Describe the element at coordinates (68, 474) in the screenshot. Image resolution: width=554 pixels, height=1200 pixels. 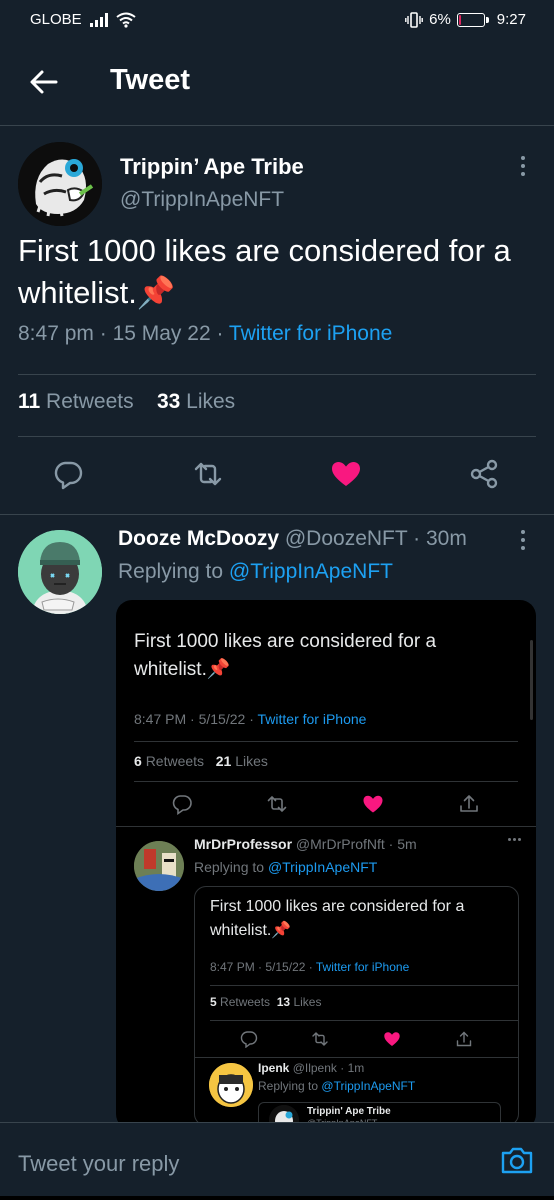
I see `reply-icon` at that location.